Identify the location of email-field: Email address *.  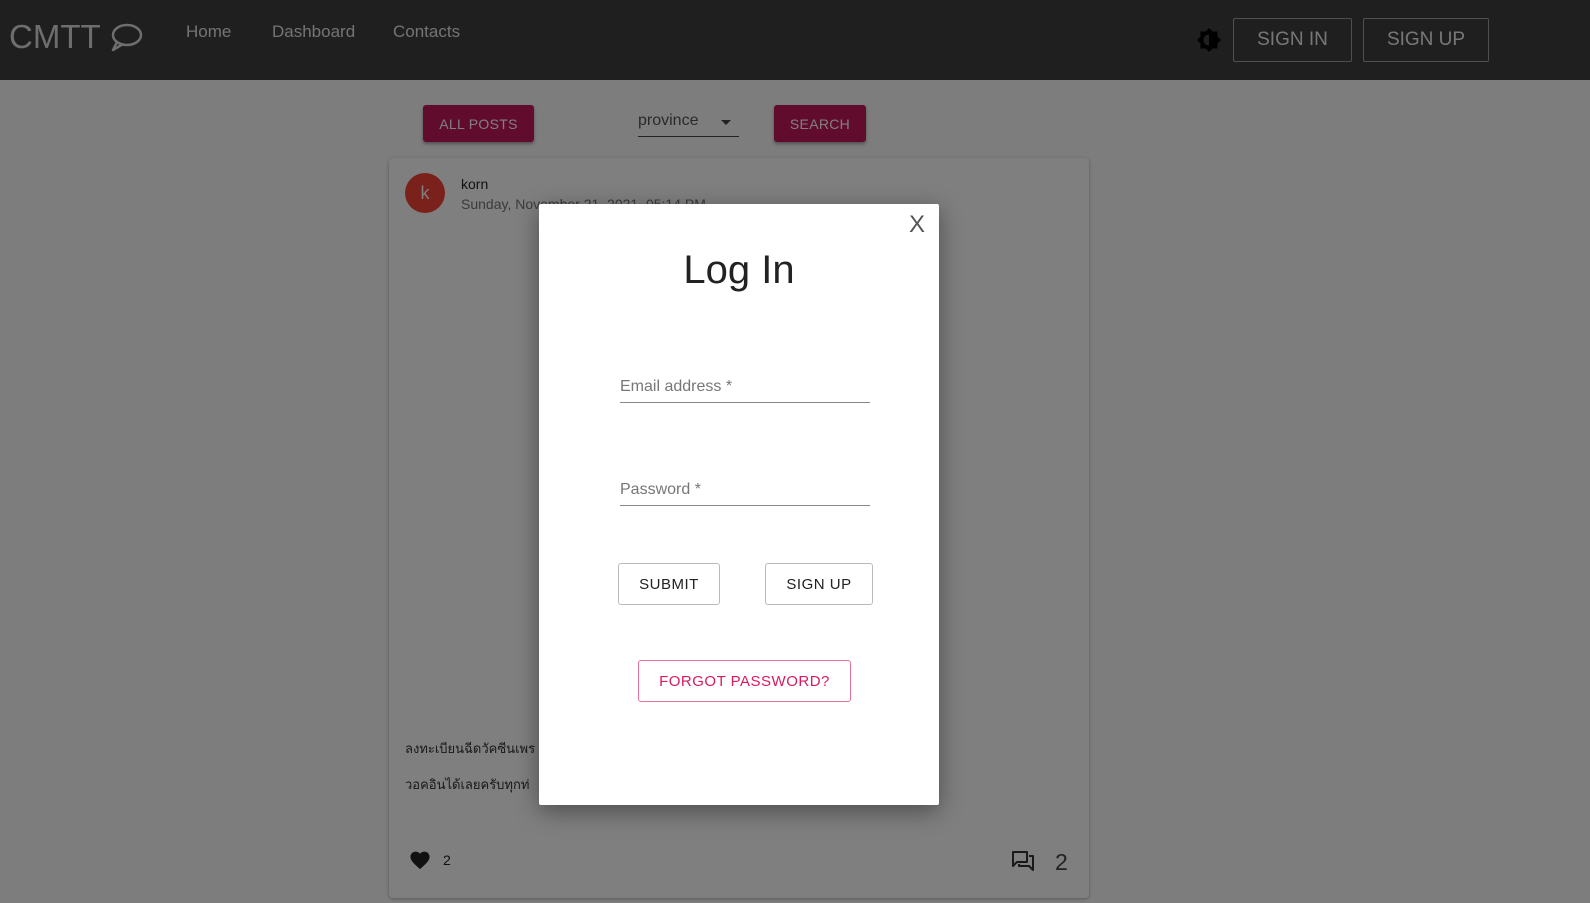
(745, 387).